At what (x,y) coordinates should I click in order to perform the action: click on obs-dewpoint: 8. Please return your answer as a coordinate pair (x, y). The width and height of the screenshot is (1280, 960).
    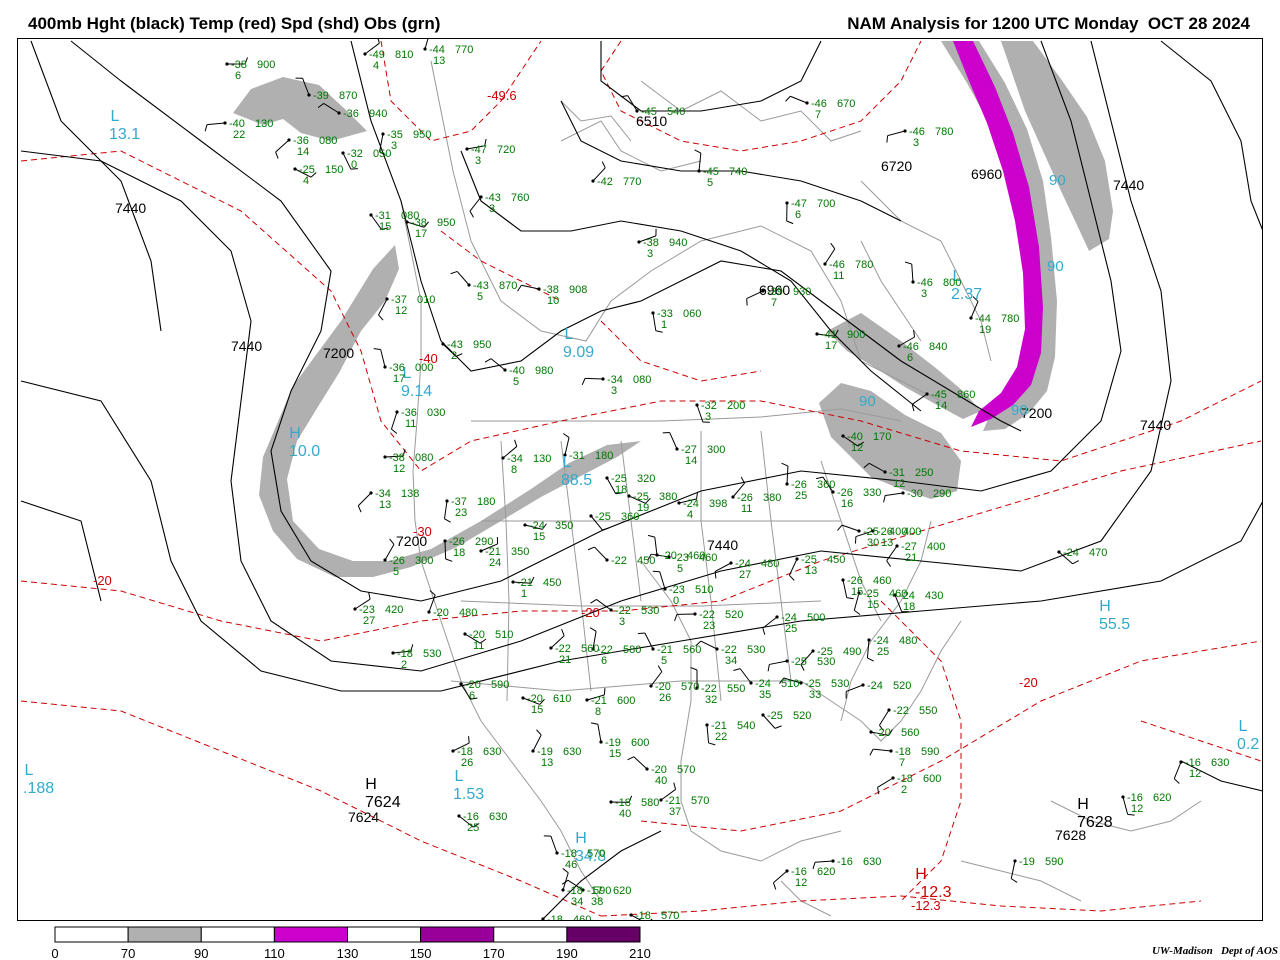
    Looking at the image, I should click on (514, 470).